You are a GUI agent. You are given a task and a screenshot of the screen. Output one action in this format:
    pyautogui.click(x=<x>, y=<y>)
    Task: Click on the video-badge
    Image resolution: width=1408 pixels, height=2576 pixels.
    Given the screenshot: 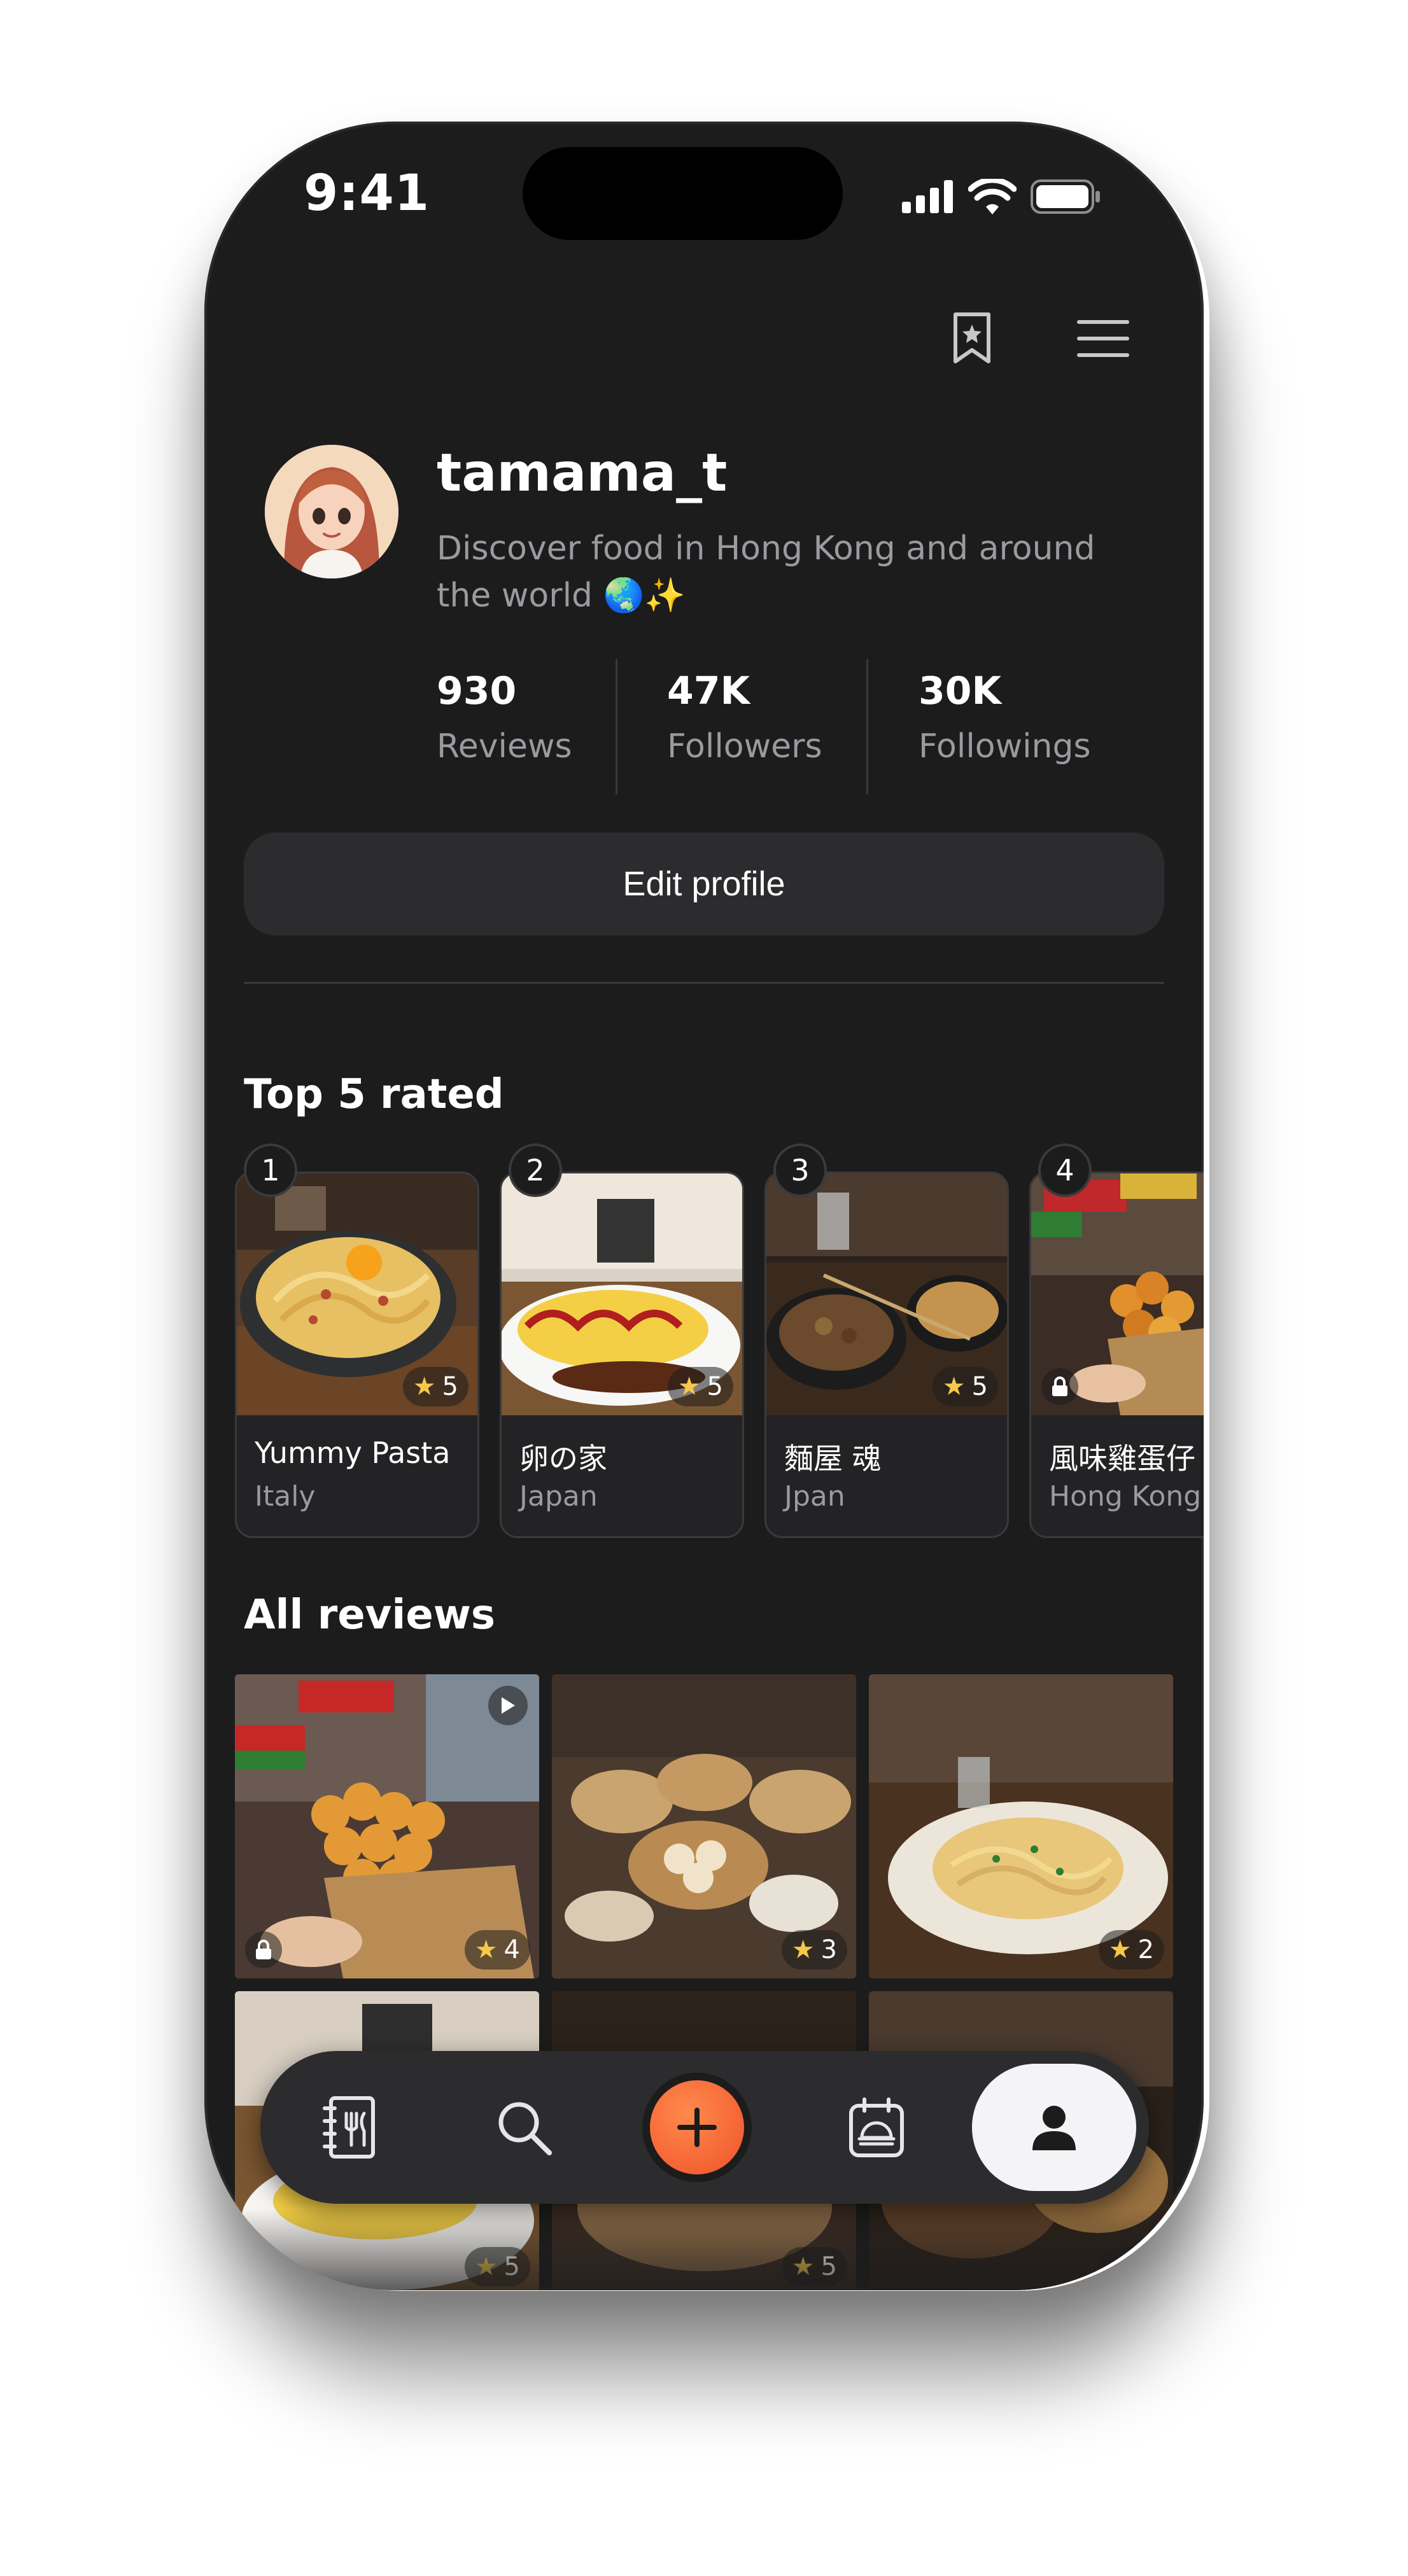 What is the action you would take?
    pyautogui.click(x=508, y=1705)
    